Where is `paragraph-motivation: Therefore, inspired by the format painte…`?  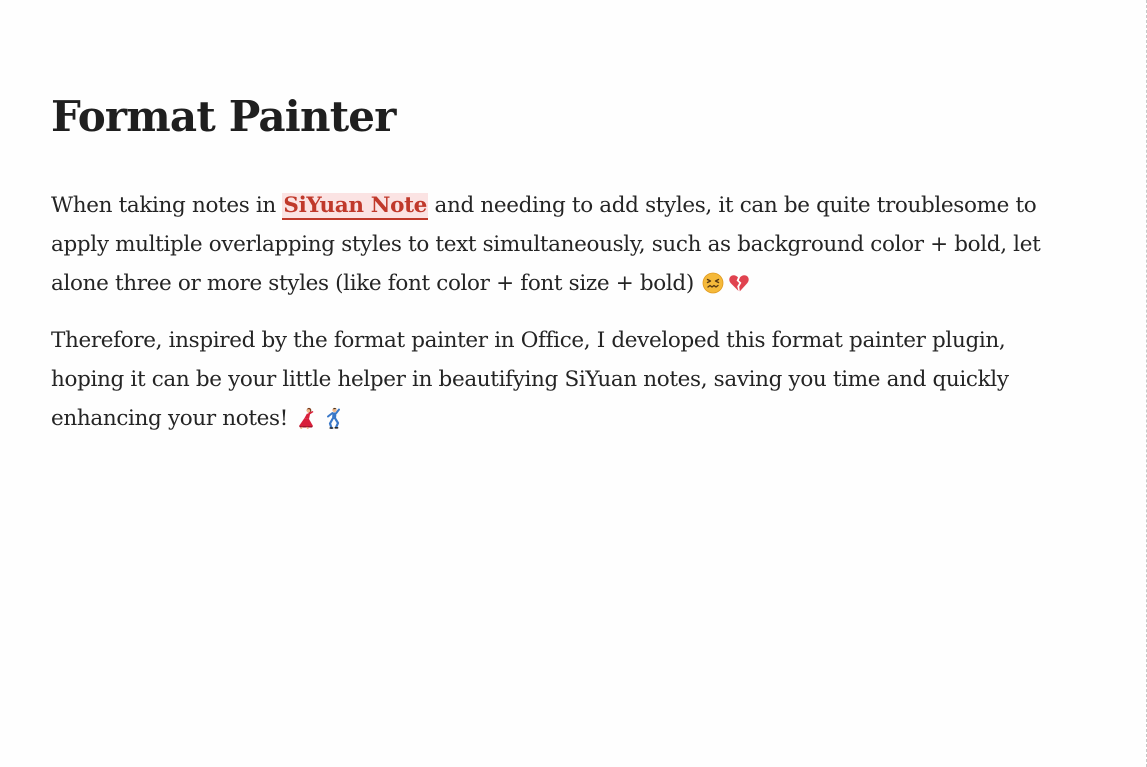
paragraph-motivation: Therefore, inspired by the format painte… is located at coordinates (551, 379).